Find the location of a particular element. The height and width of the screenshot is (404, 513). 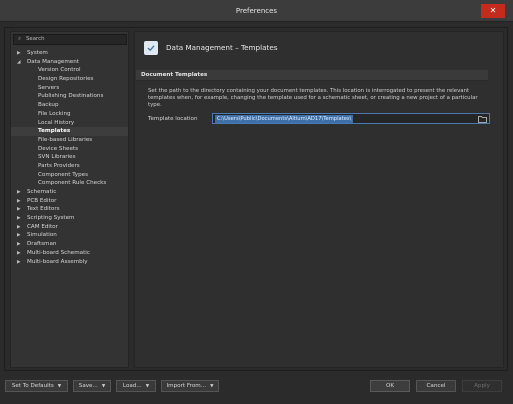

tree-item-label: CAM Editor is located at coordinates (42, 226).